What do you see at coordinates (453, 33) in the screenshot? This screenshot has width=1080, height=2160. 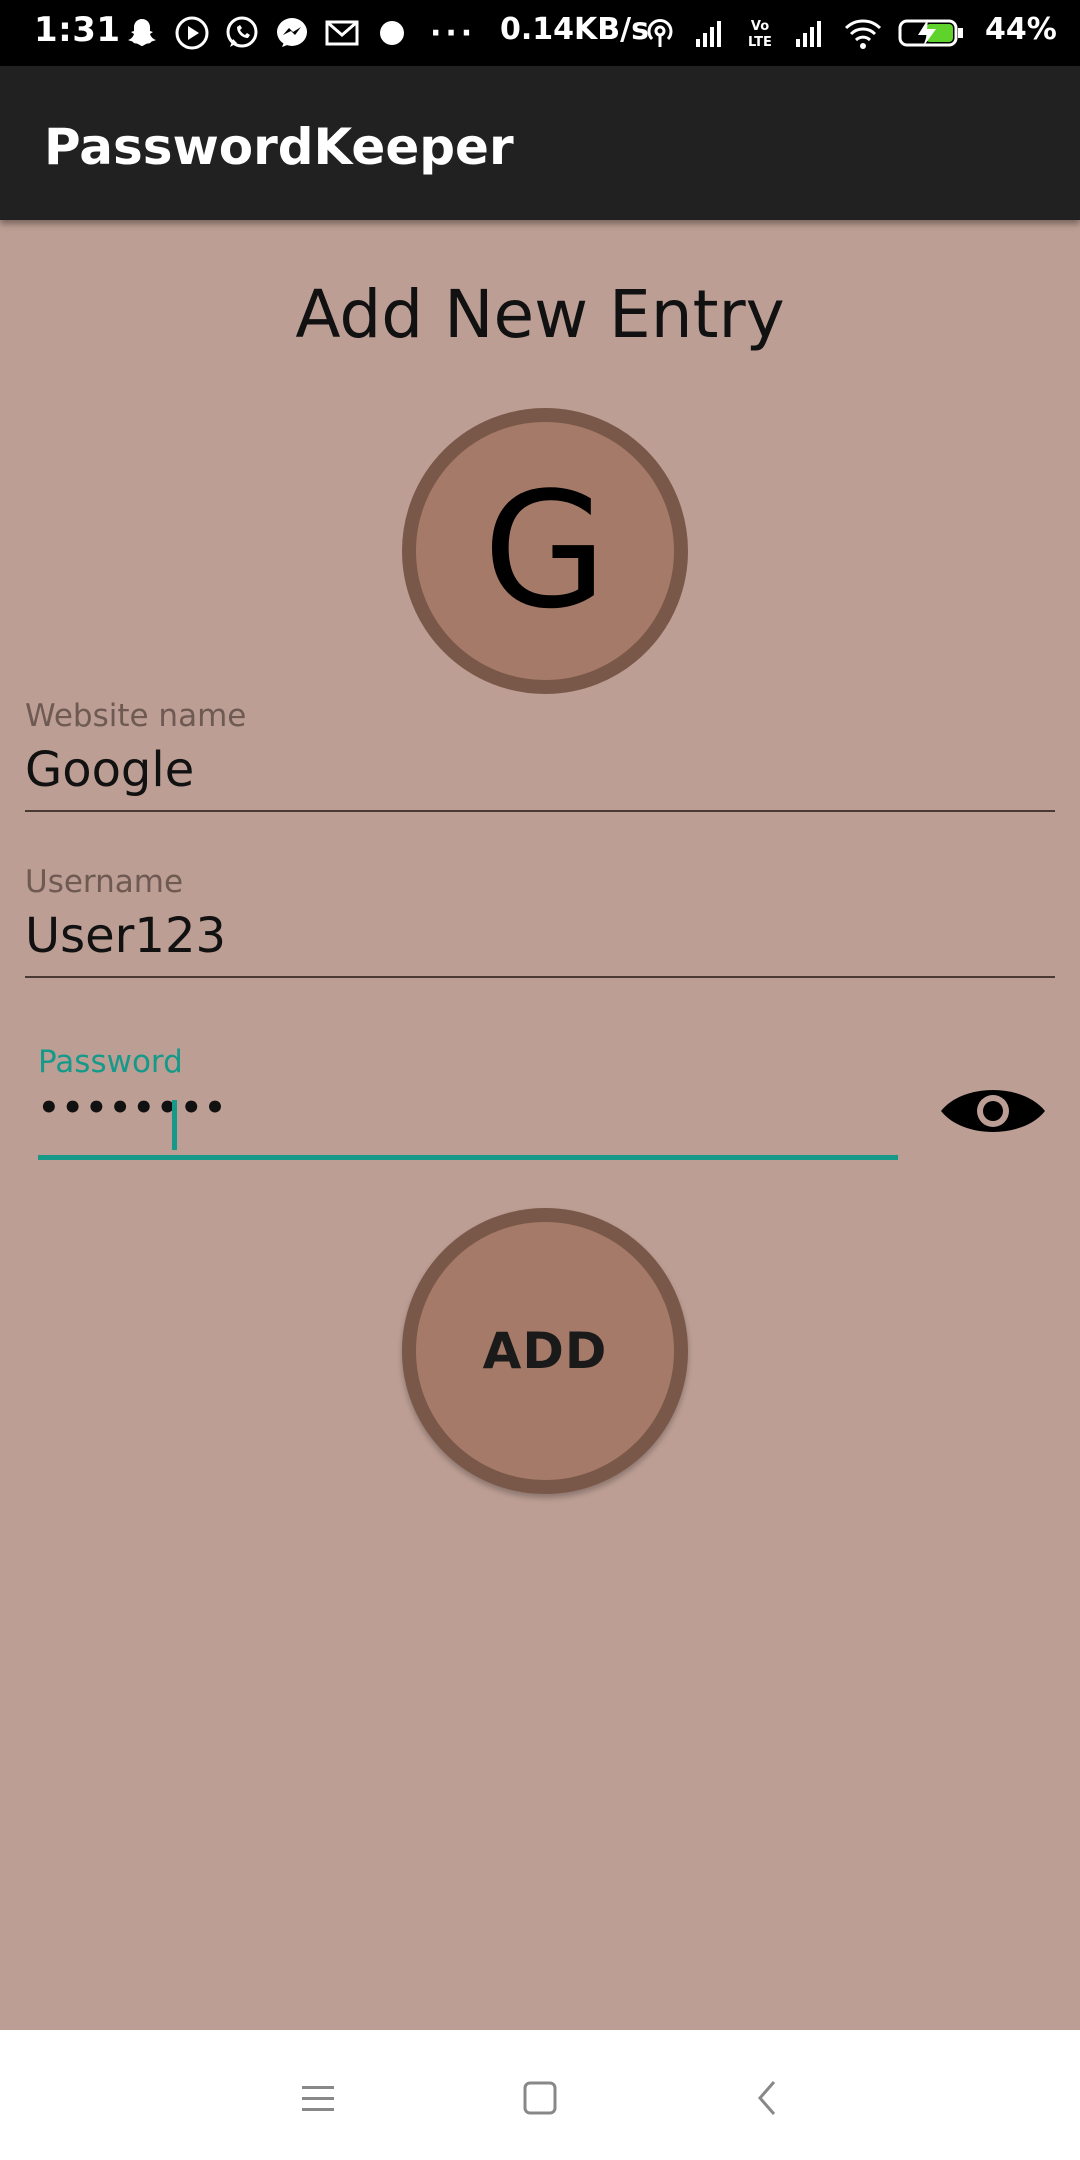 I see `more-notifications-icon: ···` at bounding box center [453, 33].